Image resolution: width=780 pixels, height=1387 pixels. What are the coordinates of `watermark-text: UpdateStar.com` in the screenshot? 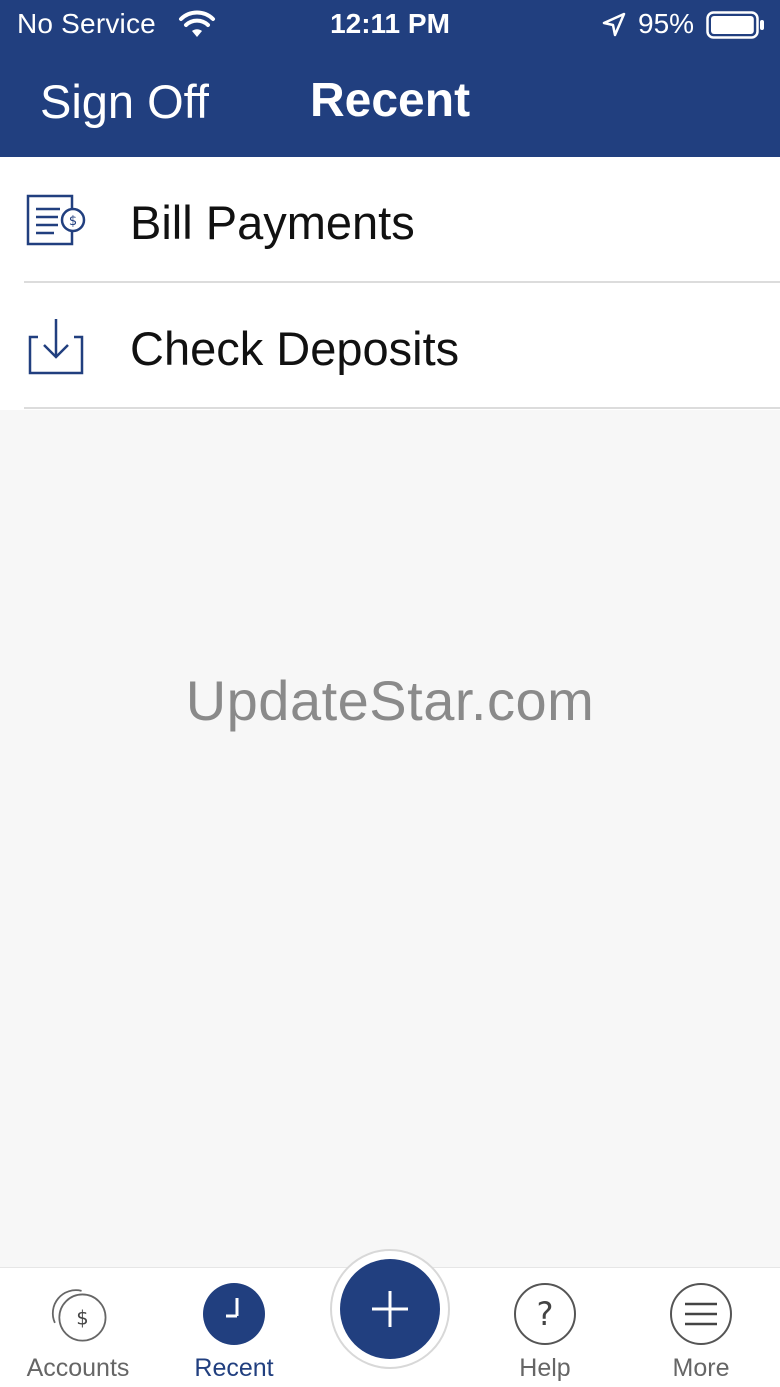 It's located at (390, 700).